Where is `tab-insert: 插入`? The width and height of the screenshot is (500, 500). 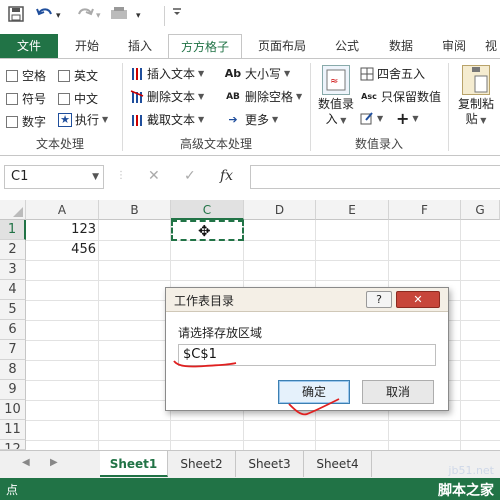 tab-insert: 插入 is located at coordinates (140, 46).